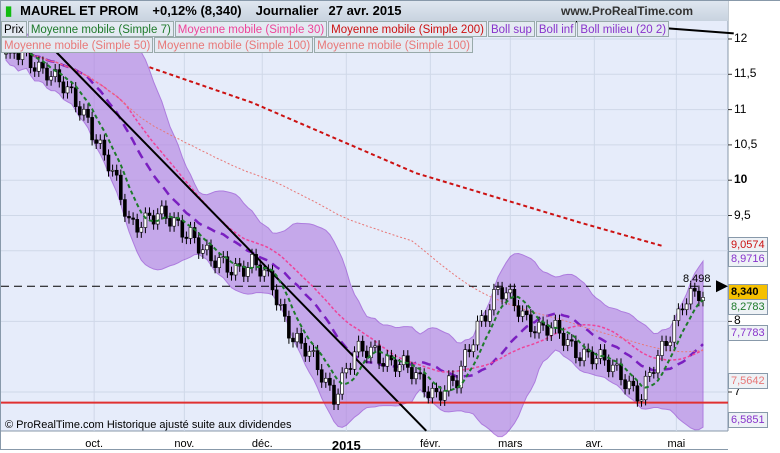 This screenshot has width=780, height=453. What do you see at coordinates (556, 29) in the screenshot?
I see `legend-item: Boll inf` at bounding box center [556, 29].